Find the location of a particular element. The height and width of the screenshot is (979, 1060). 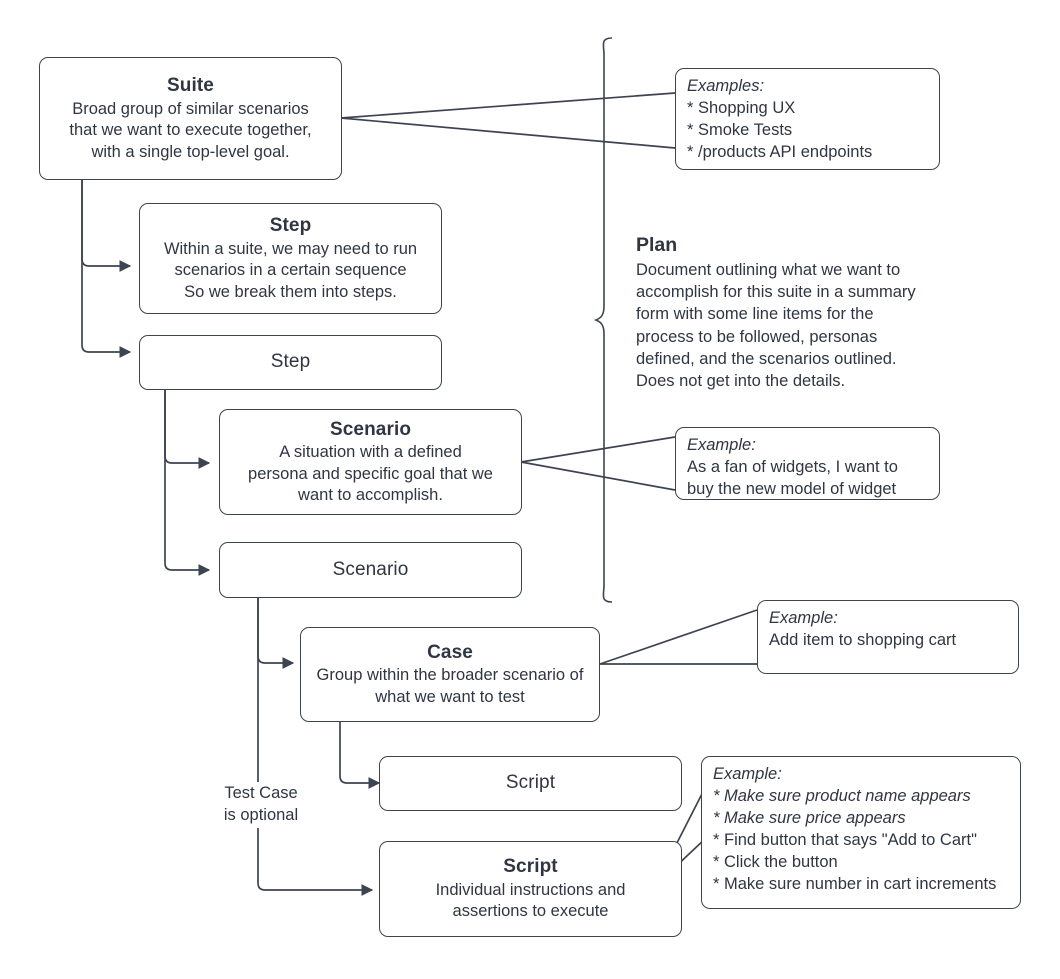

node-script-detailed-body-line-1: Individual instructions and is located at coordinates (530, 889).